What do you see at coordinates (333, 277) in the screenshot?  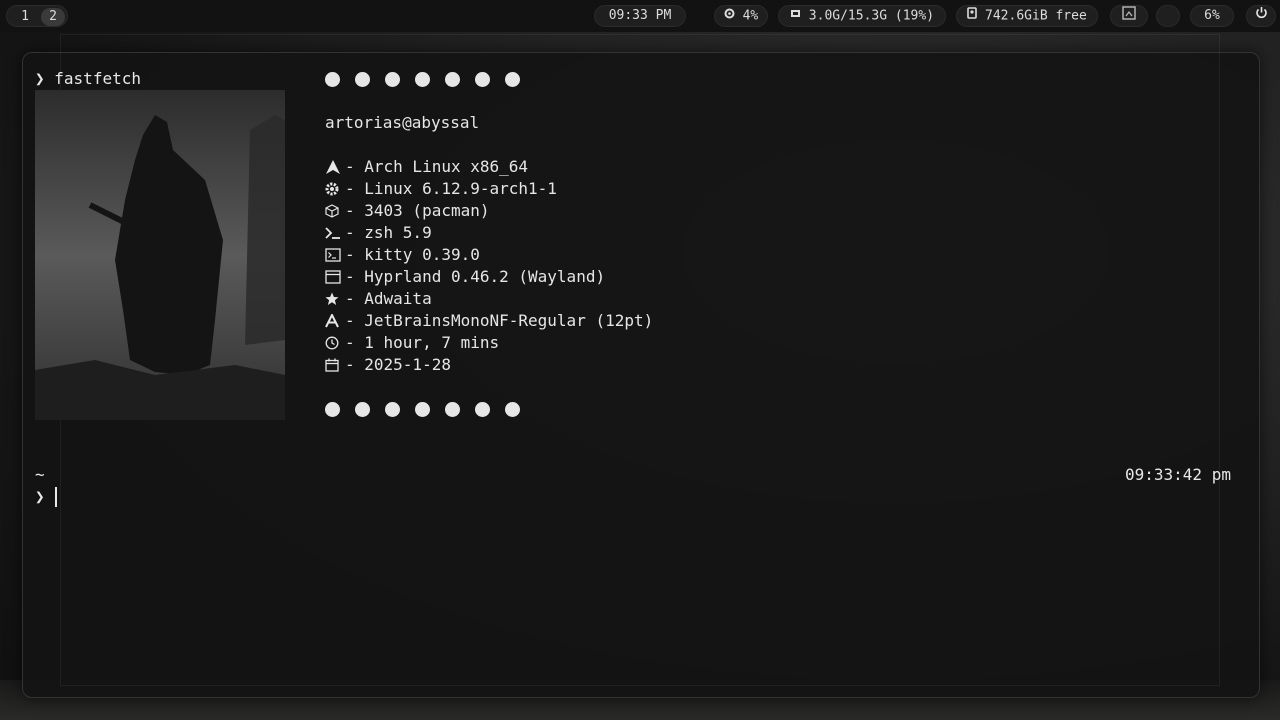 I see `window-icon` at bounding box center [333, 277].